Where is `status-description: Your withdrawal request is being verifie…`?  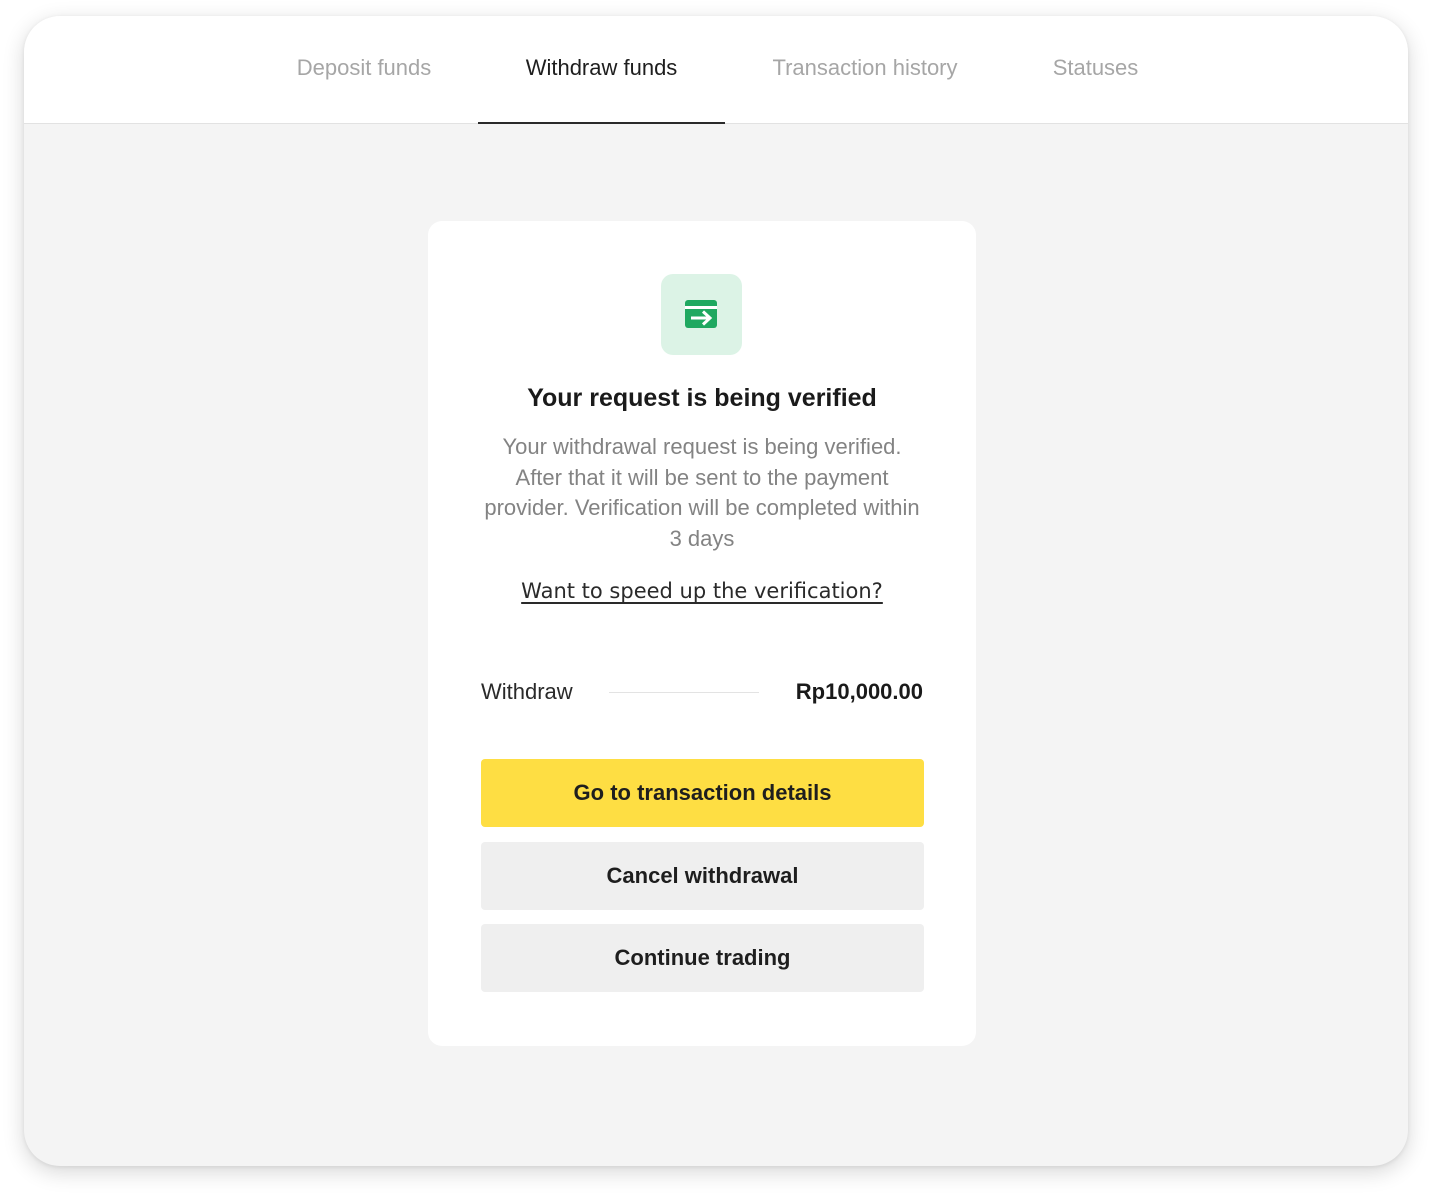 status-description: Your withdrawal request is being verifie… is located at coordinates (702, 492).